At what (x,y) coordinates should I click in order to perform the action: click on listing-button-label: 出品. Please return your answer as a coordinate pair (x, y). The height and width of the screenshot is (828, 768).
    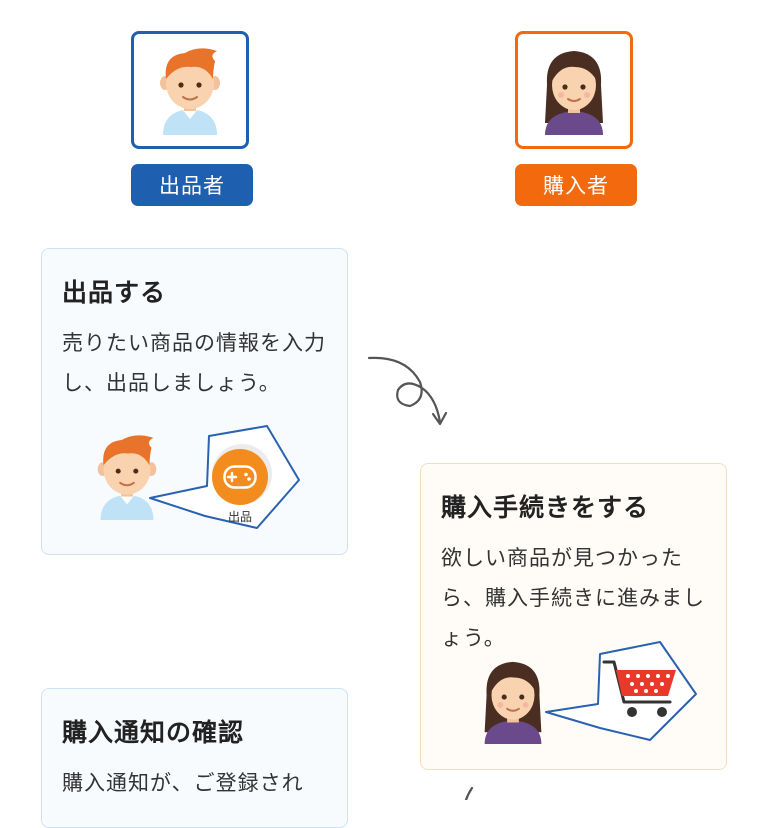
    Looking at the image, I should click on (239, 517).